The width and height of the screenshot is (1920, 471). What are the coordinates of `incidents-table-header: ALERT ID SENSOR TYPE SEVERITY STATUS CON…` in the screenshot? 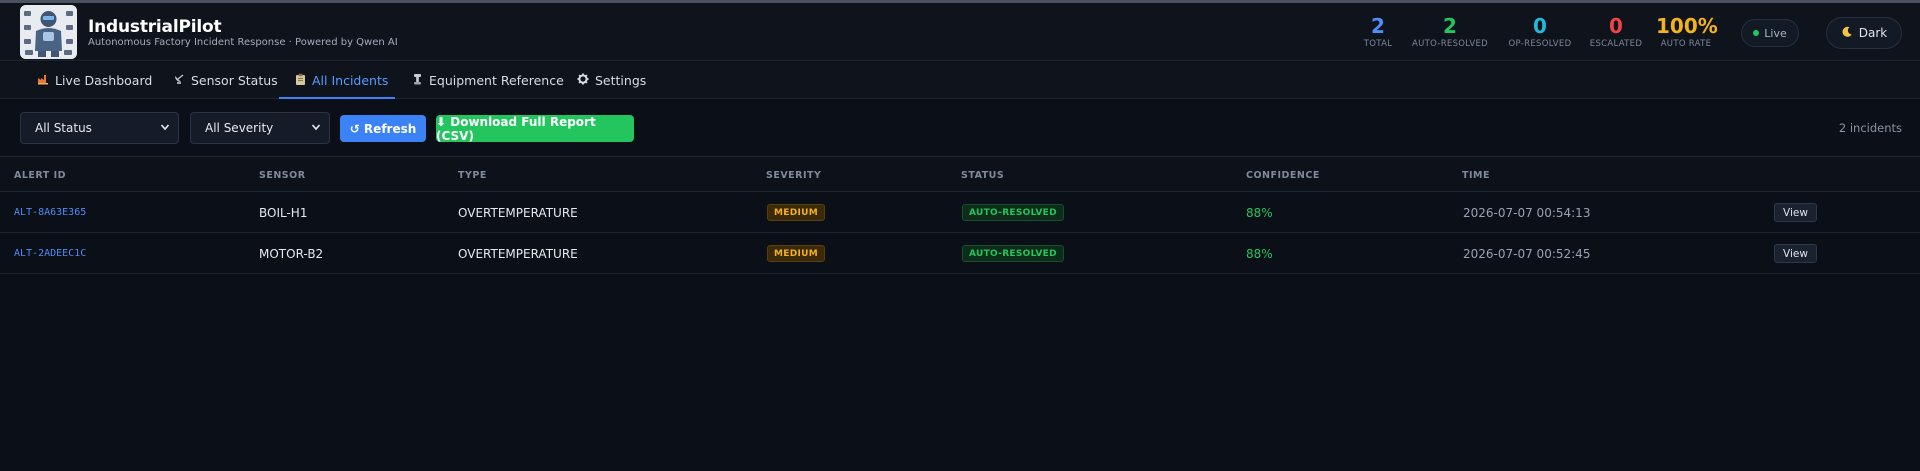 It's located at (960, 174).